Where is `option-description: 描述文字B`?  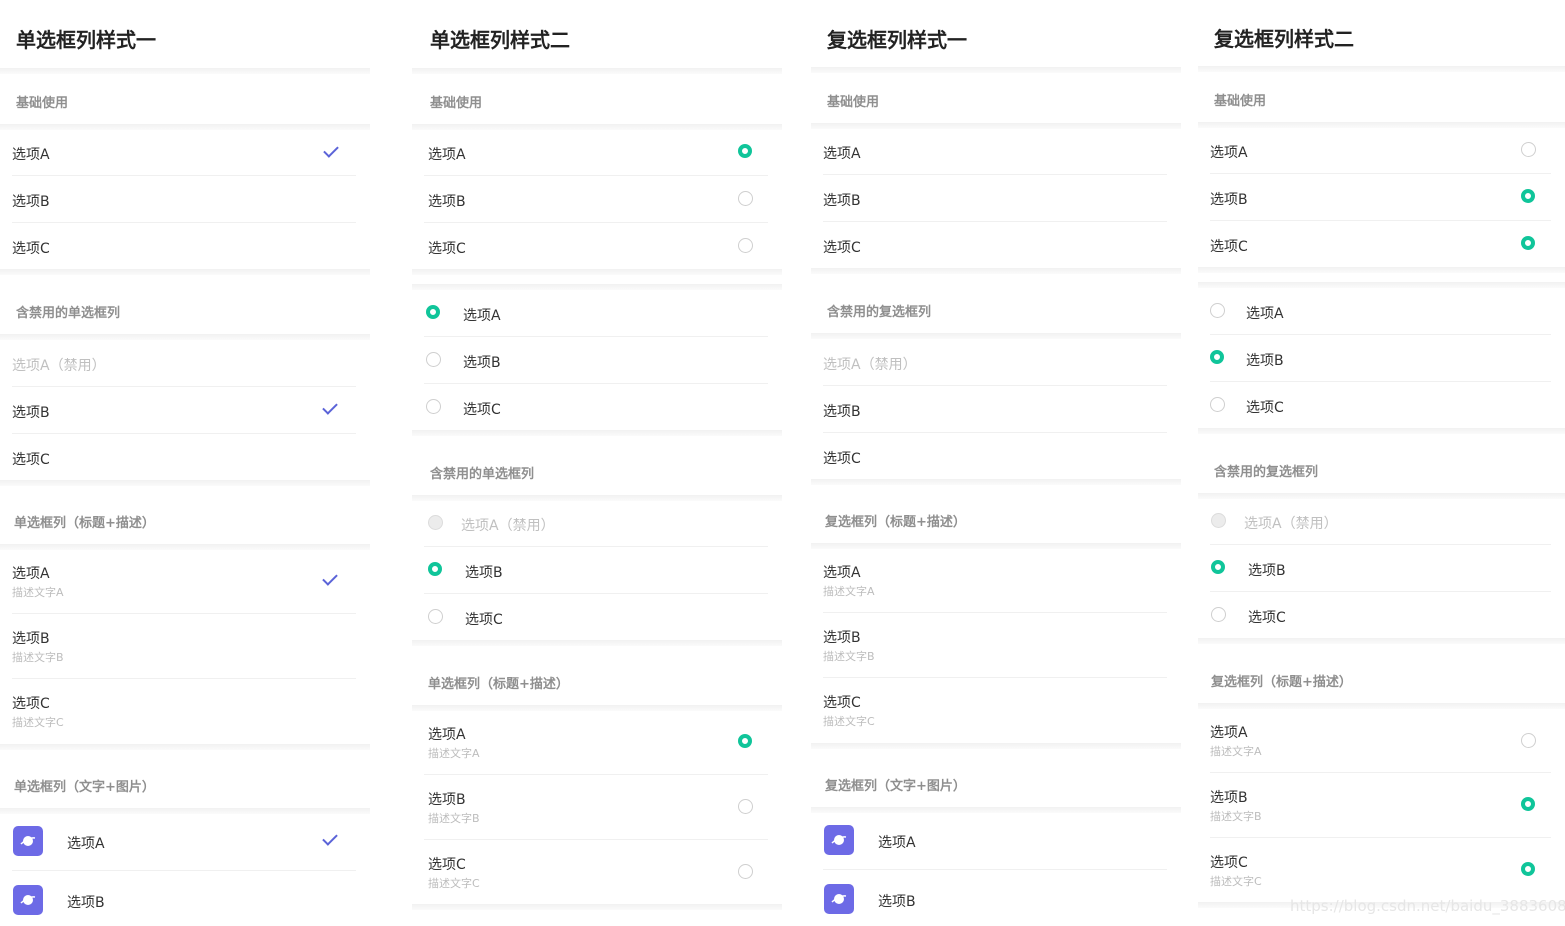 option-description: 描述文字B is located at coordinates (1236, 816).